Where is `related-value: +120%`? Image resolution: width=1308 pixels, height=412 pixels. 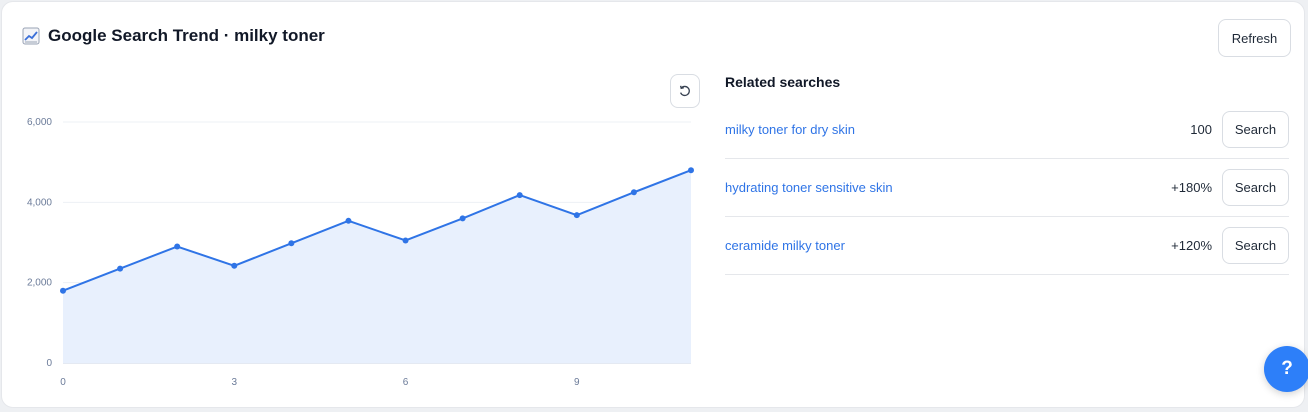
related-value: +120% is located at coordinates (1191, 245).